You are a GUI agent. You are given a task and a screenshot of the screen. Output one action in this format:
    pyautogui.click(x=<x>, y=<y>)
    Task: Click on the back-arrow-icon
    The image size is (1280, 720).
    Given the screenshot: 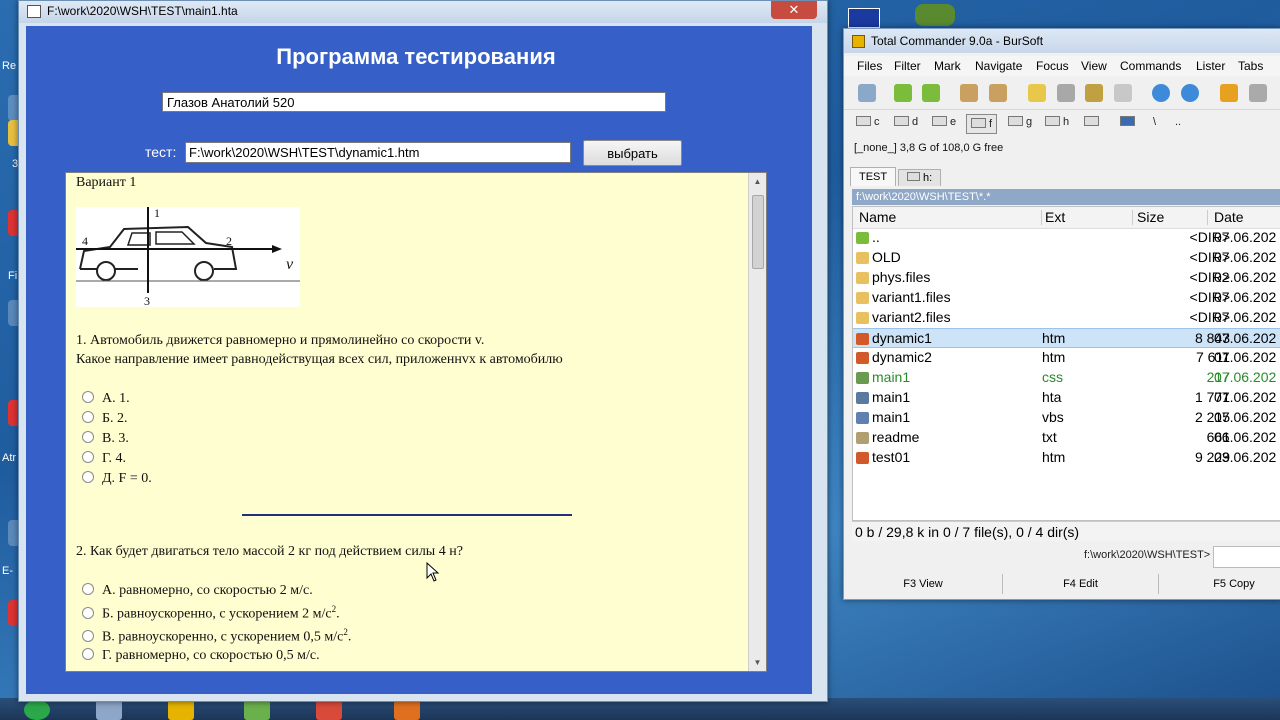 What is the action you would take?
    pyautogui.click(x=903, y=93)
    